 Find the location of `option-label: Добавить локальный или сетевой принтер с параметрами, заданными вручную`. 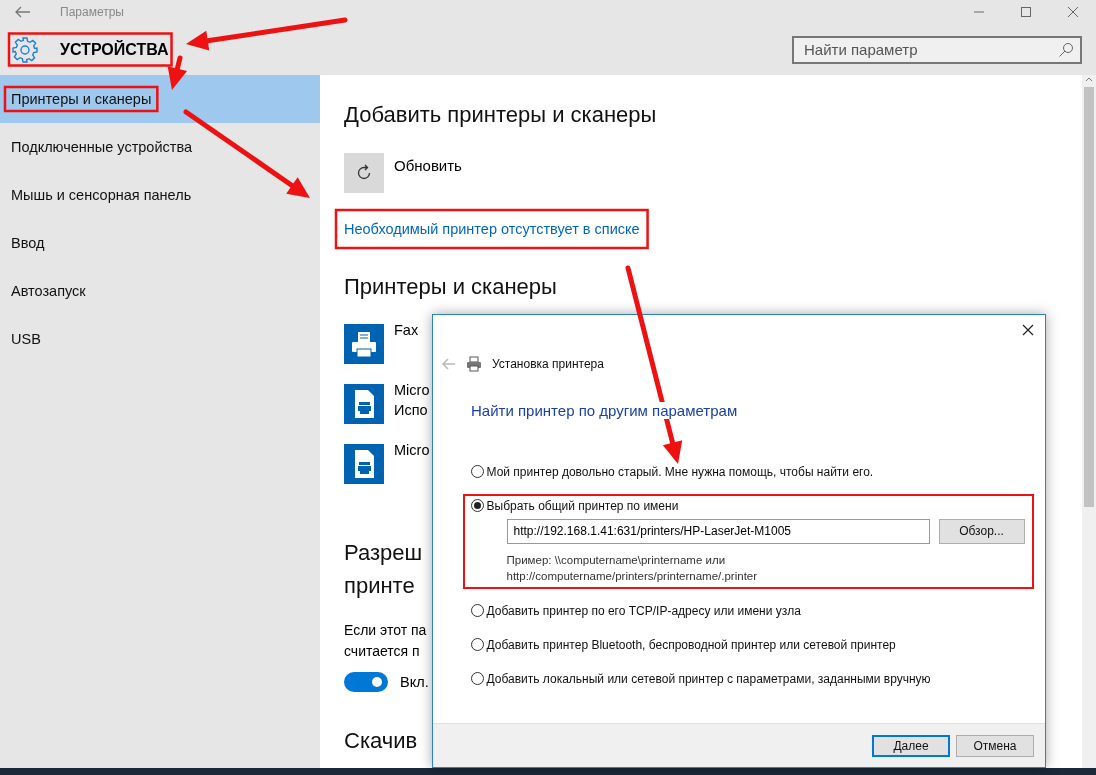

option-label: Добавить локальный или сетевой принтер с параметрами, заданными вручную is located at coordinates (708, 678).